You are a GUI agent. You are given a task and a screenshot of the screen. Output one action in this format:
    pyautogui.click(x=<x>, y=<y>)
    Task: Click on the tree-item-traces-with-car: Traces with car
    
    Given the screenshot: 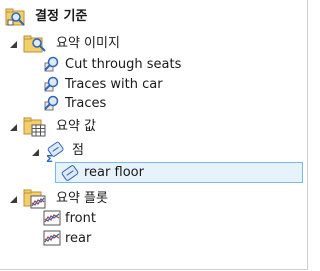 What is the action you would take?
    pyautogui.click(x=152, y=84)
    